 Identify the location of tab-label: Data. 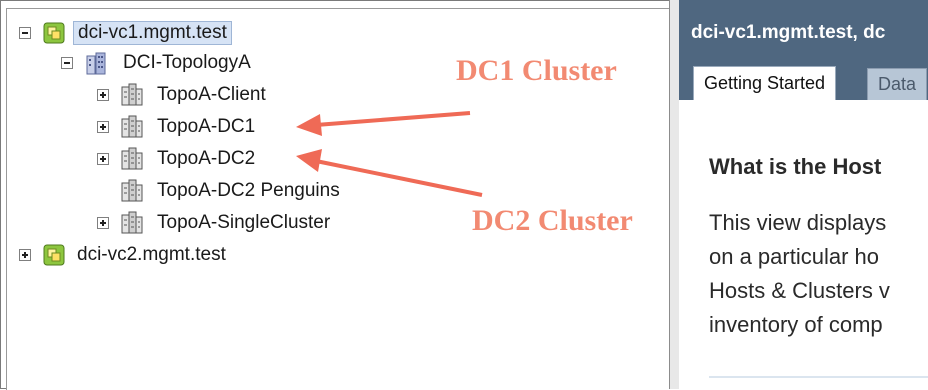
(897, 84).